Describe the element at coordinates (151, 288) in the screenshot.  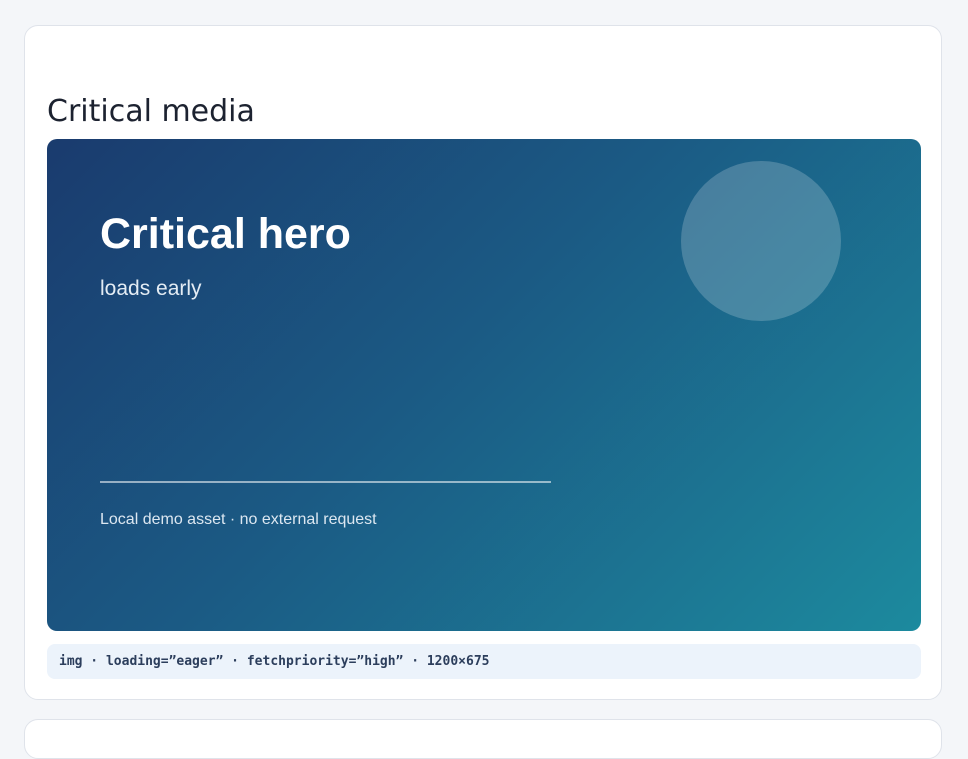
I see `hero-subtitle: loads early` at that location.